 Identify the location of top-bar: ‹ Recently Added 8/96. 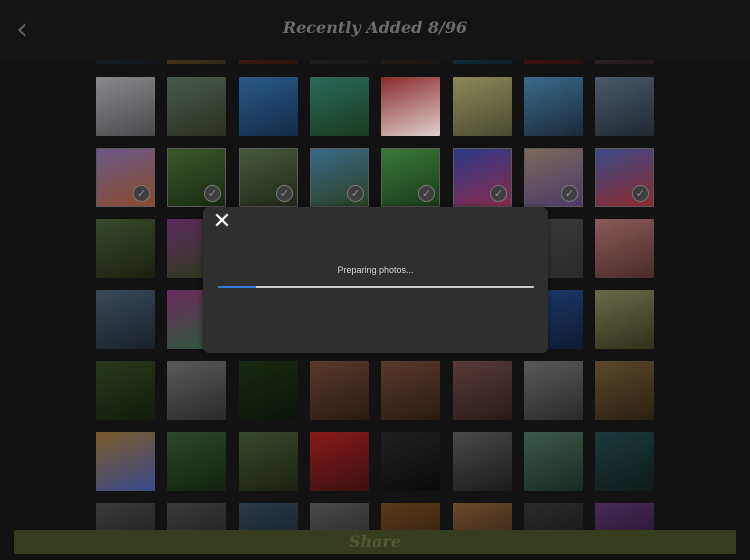
(375, 30).